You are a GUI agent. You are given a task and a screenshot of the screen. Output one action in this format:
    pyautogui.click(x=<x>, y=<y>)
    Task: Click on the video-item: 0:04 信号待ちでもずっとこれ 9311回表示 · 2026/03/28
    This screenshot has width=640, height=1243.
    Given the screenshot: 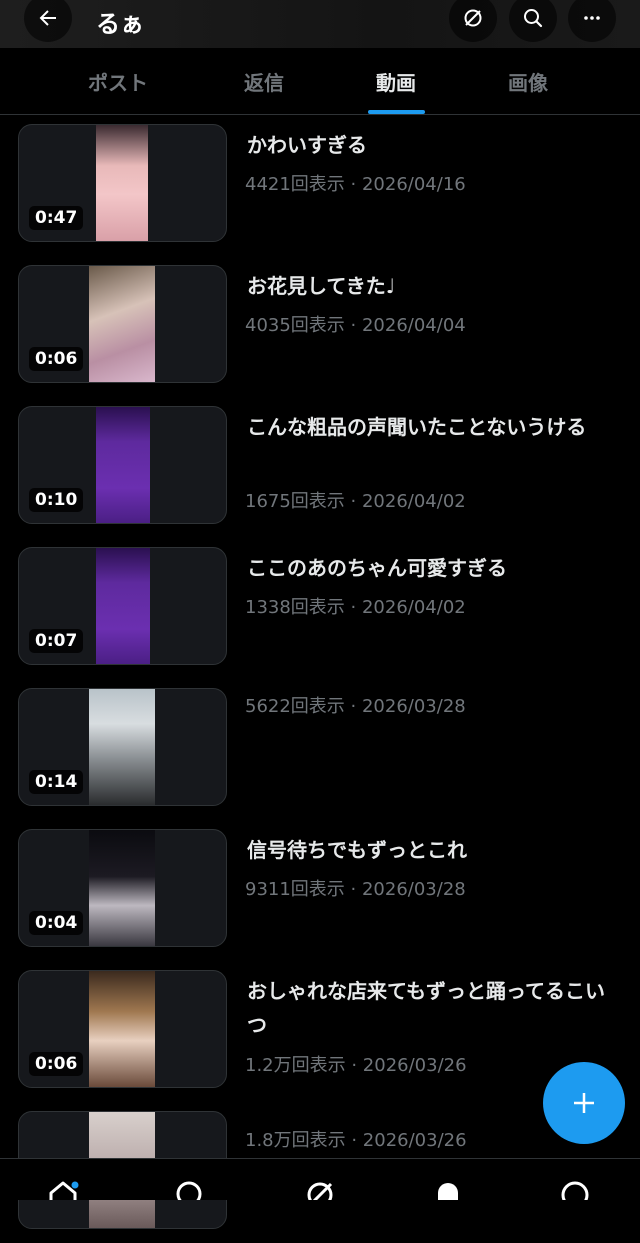 What is the action you would take?
    pyautogui.click(x=320, y=890)
    